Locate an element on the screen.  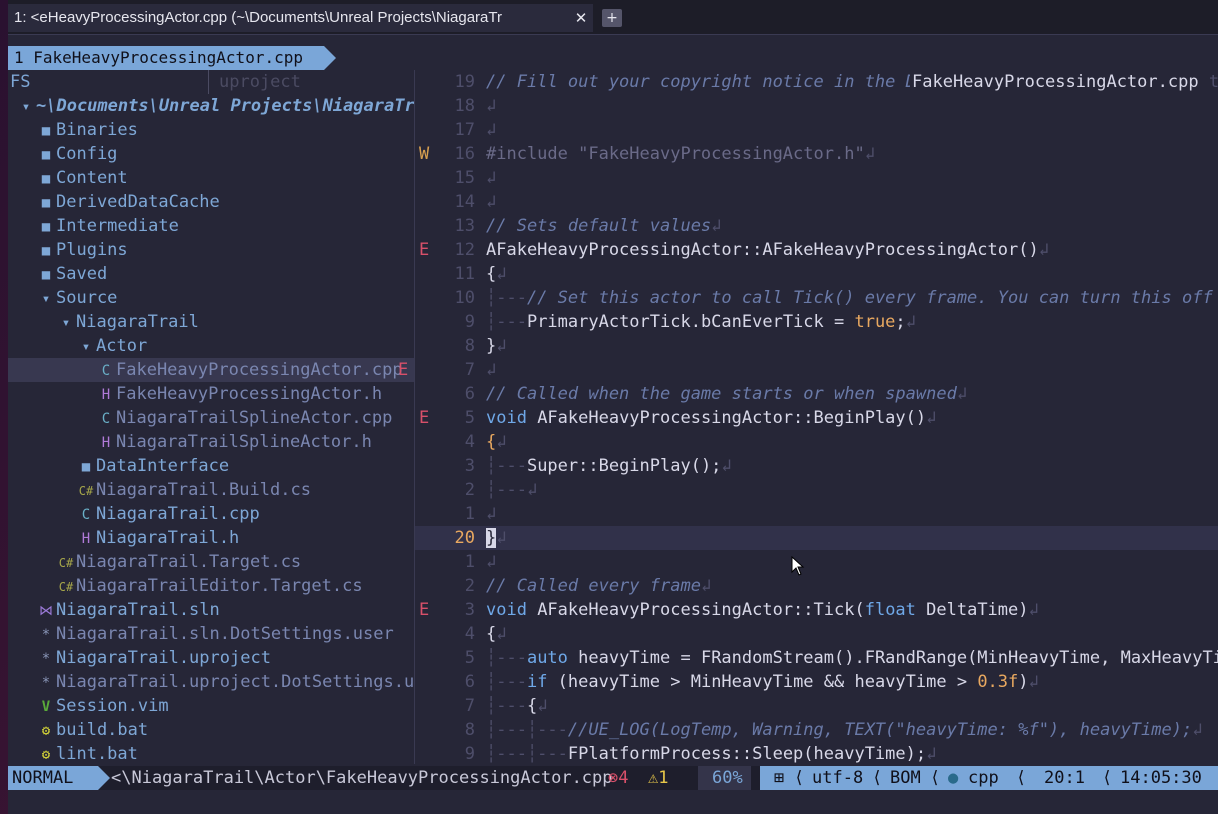
code-line: 2 ┆---↲ is located at coordinates (816, 490).